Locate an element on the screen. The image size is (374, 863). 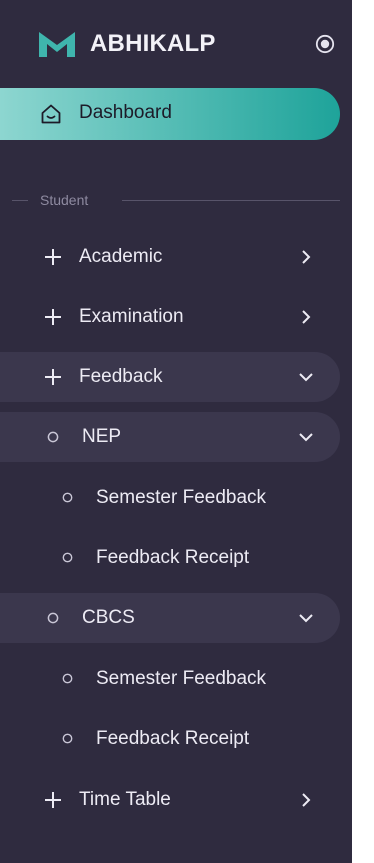
nav-subitem-cbcs-feedback-receipt: Feedback Receipt is located at coordinates (170, 738).